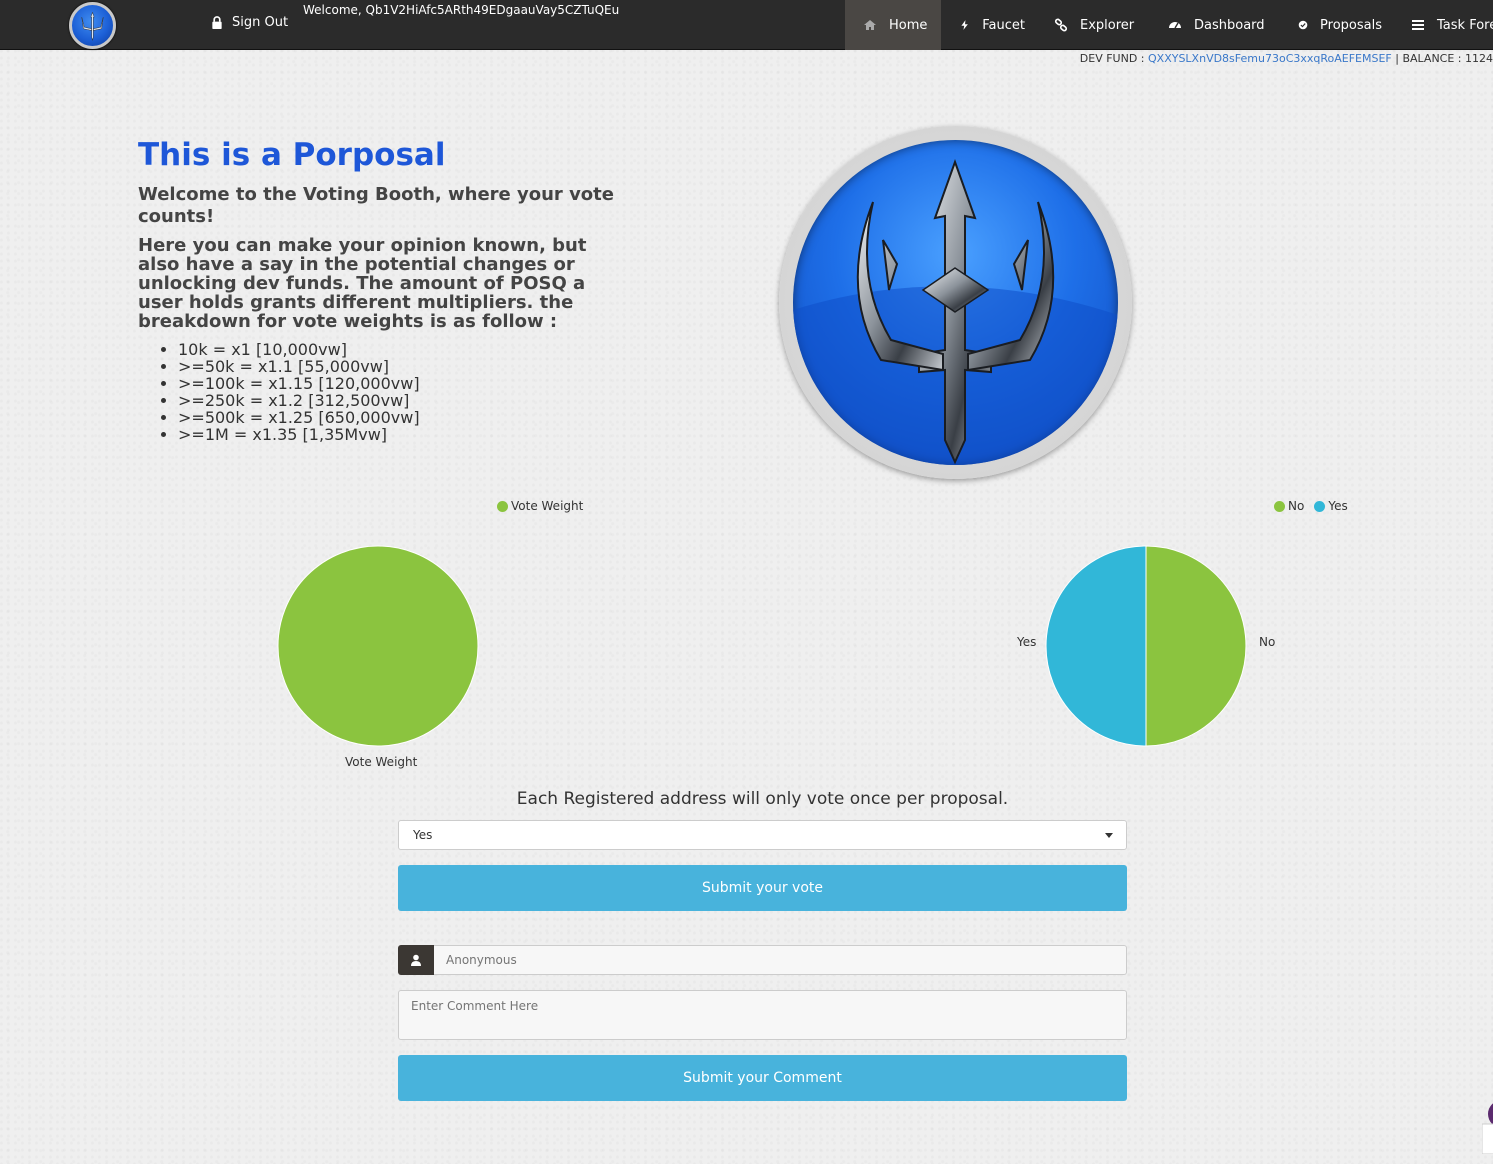 The height and width of the screenshot is (1164, 1493). Describe the element at coordinates (423, 835) in the screenshot. I see `vote-choice-value: Yes` at that location.